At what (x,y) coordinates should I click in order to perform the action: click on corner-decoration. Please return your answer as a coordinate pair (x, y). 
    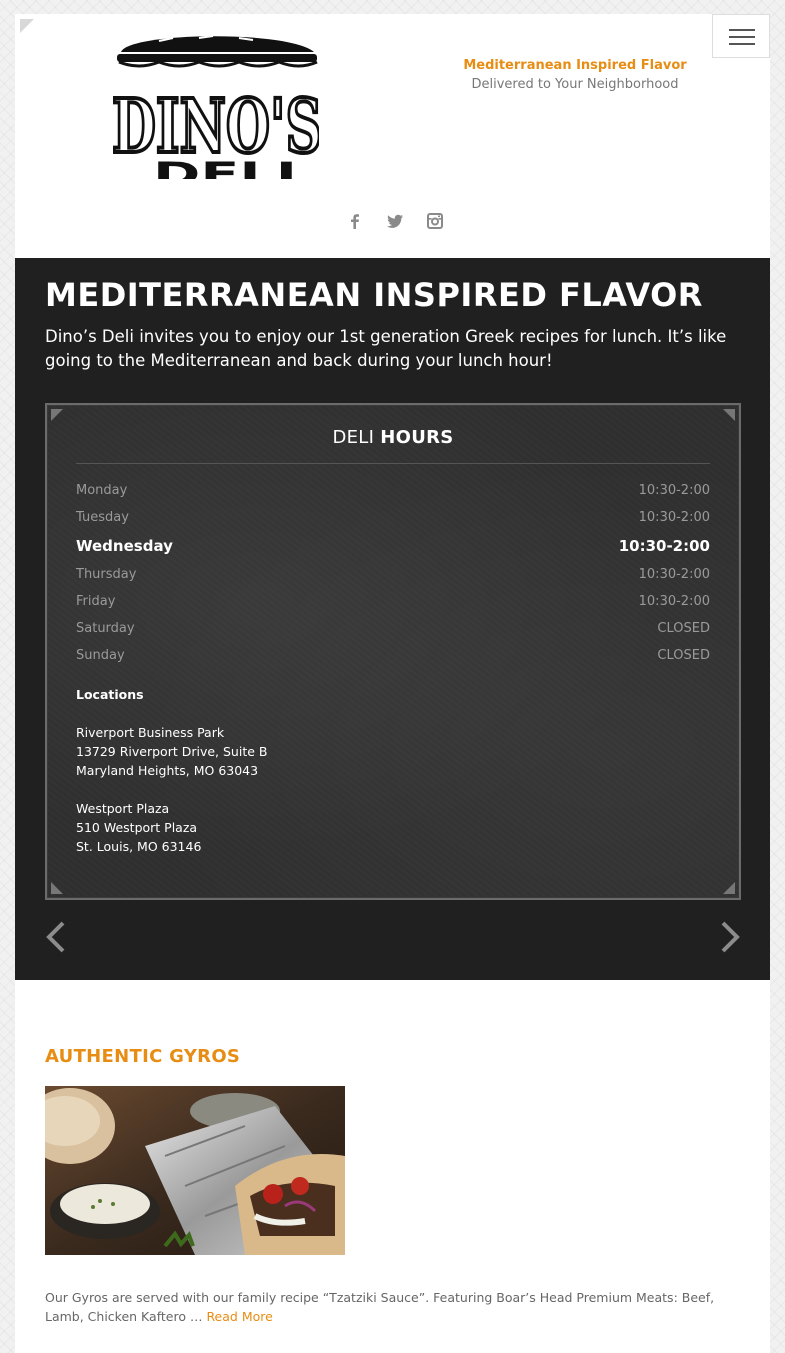
    Looking at the image, I should click on (27, 26).